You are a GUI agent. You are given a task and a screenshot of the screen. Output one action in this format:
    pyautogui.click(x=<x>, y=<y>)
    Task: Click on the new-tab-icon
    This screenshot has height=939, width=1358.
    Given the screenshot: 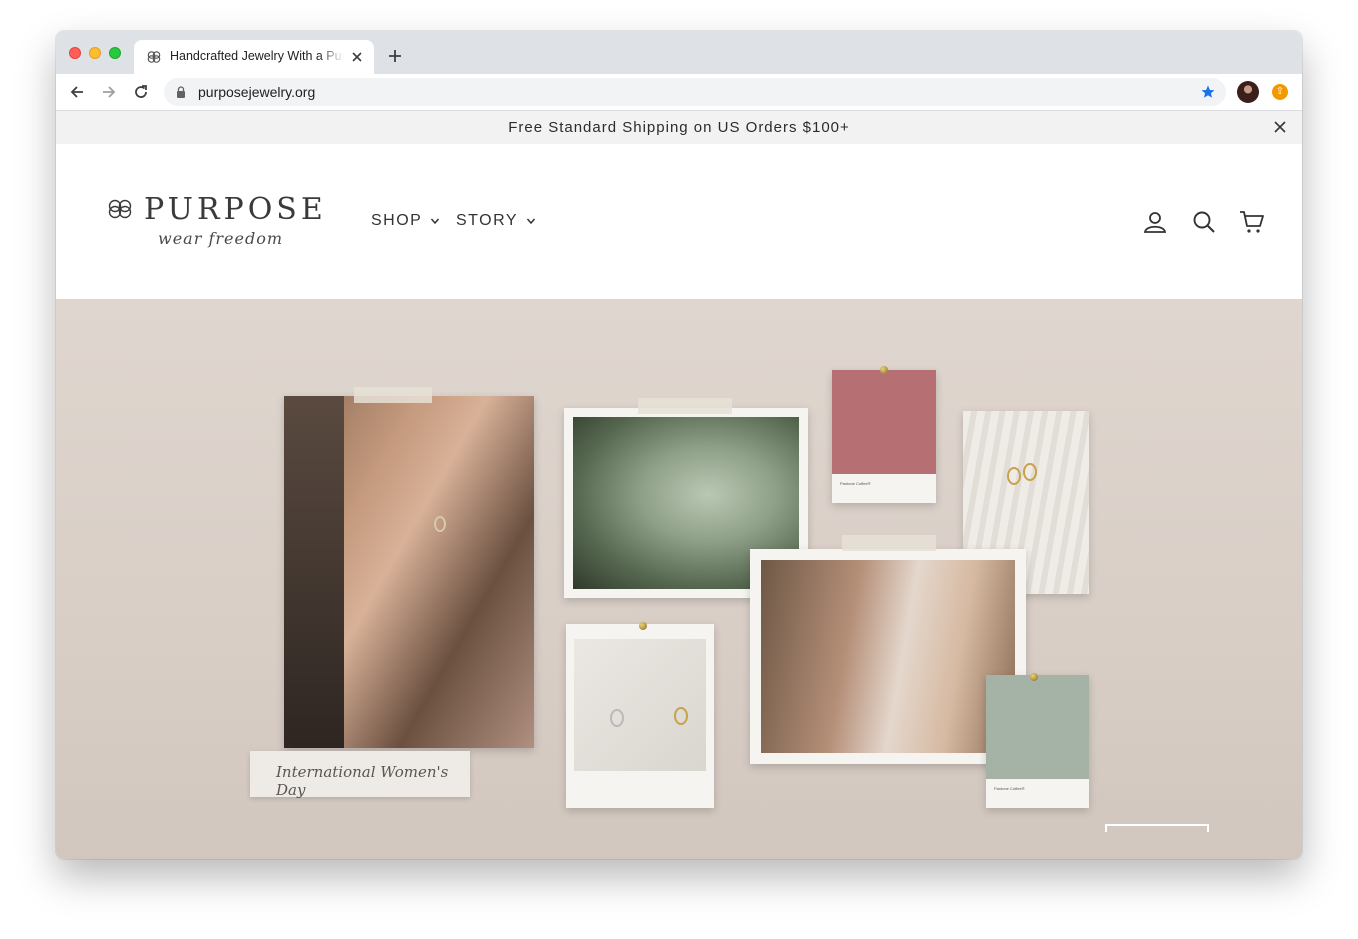 What is the action you would take?
    pyautogui.click(x=395, y=56)
    